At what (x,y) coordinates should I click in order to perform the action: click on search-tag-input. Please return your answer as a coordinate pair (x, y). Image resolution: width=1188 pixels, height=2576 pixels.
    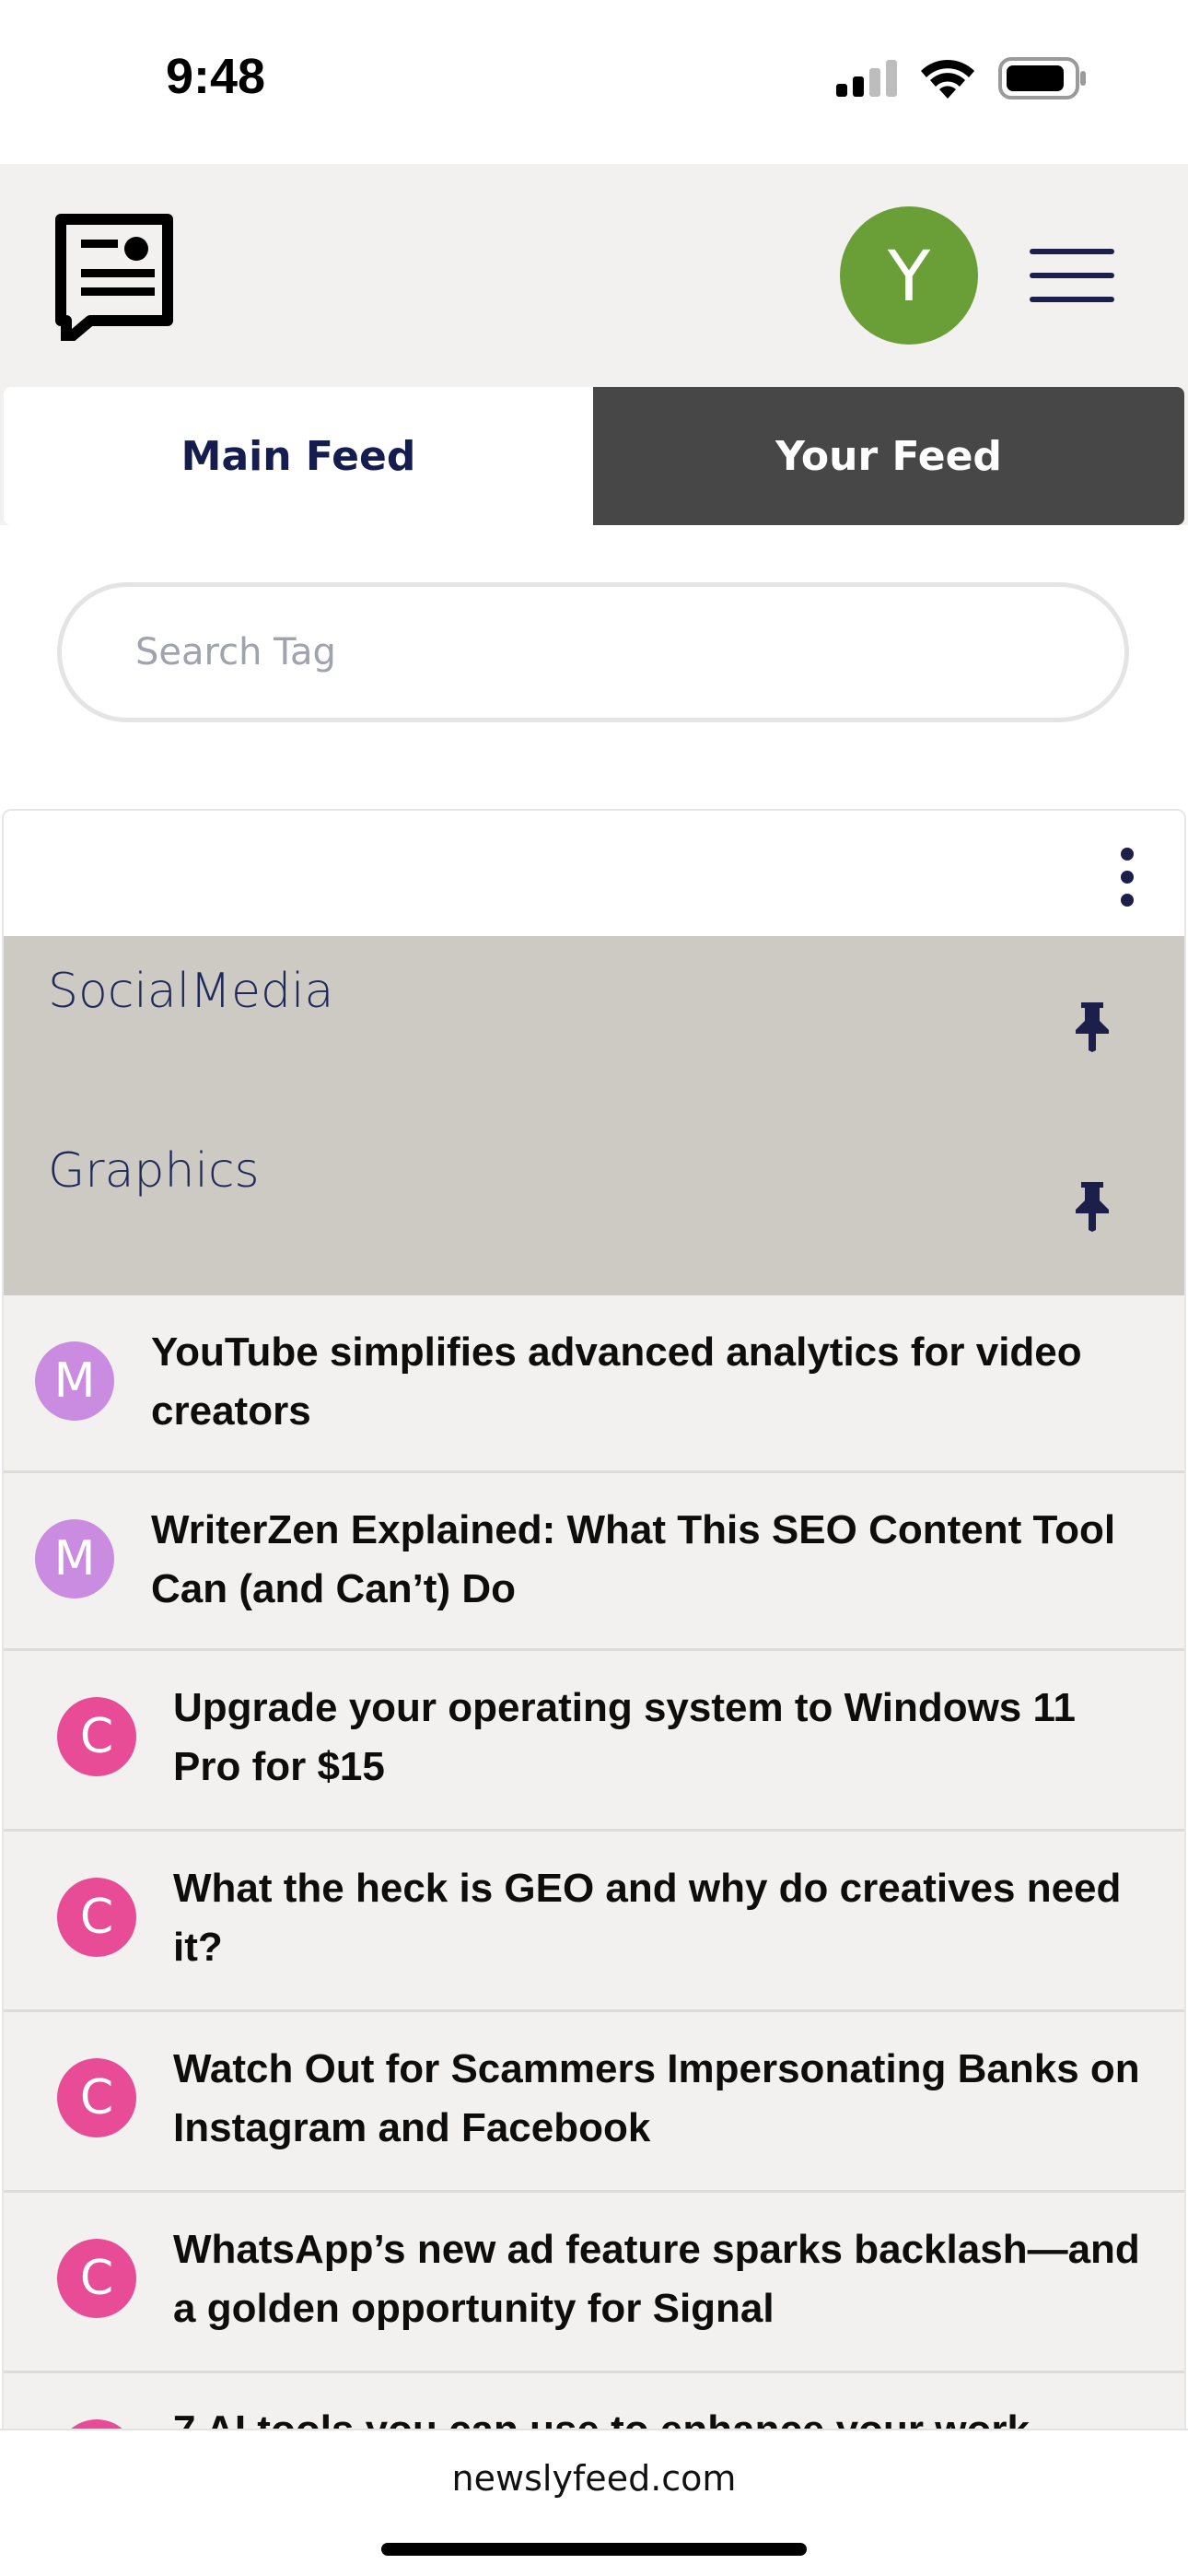
    Looking at the image, I should click on (593, 652).